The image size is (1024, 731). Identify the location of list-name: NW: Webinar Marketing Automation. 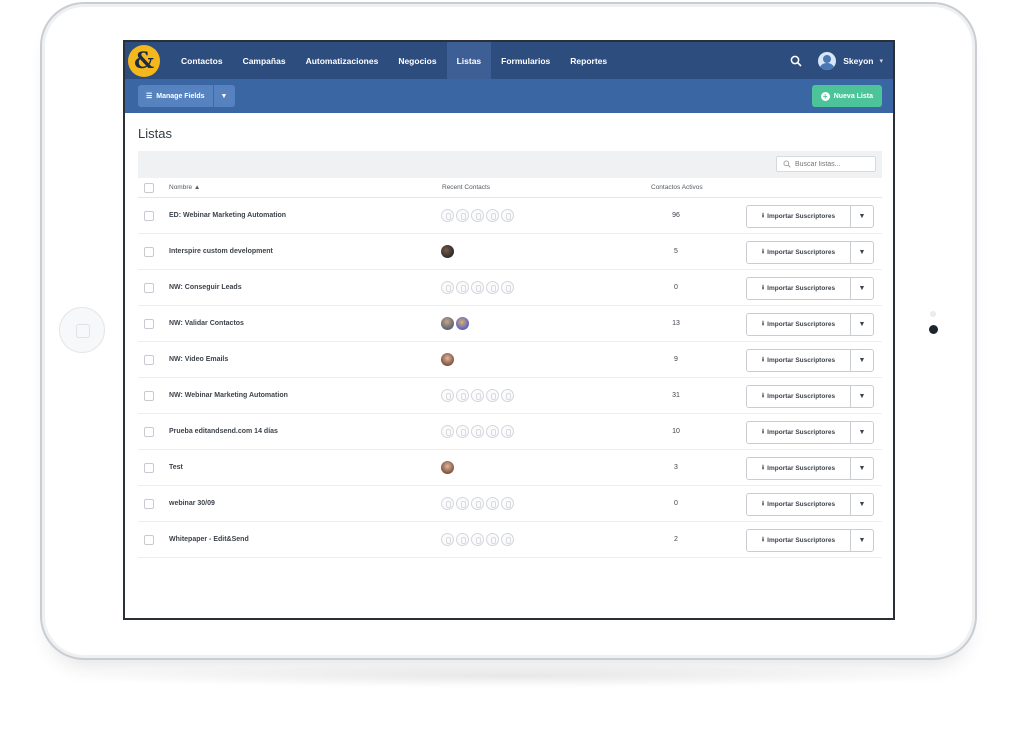
(228, 395).